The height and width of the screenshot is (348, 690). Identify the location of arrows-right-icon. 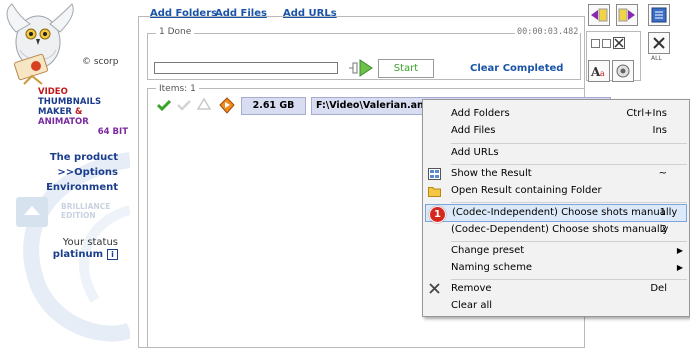
(626, 15).